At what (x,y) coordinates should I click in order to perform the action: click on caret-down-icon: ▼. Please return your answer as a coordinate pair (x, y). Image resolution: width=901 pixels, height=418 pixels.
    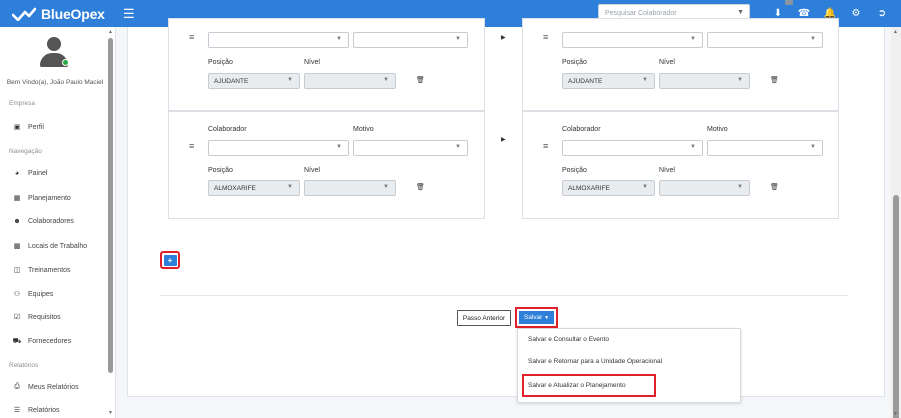
    Looking at the image, I should click on (547, 317).